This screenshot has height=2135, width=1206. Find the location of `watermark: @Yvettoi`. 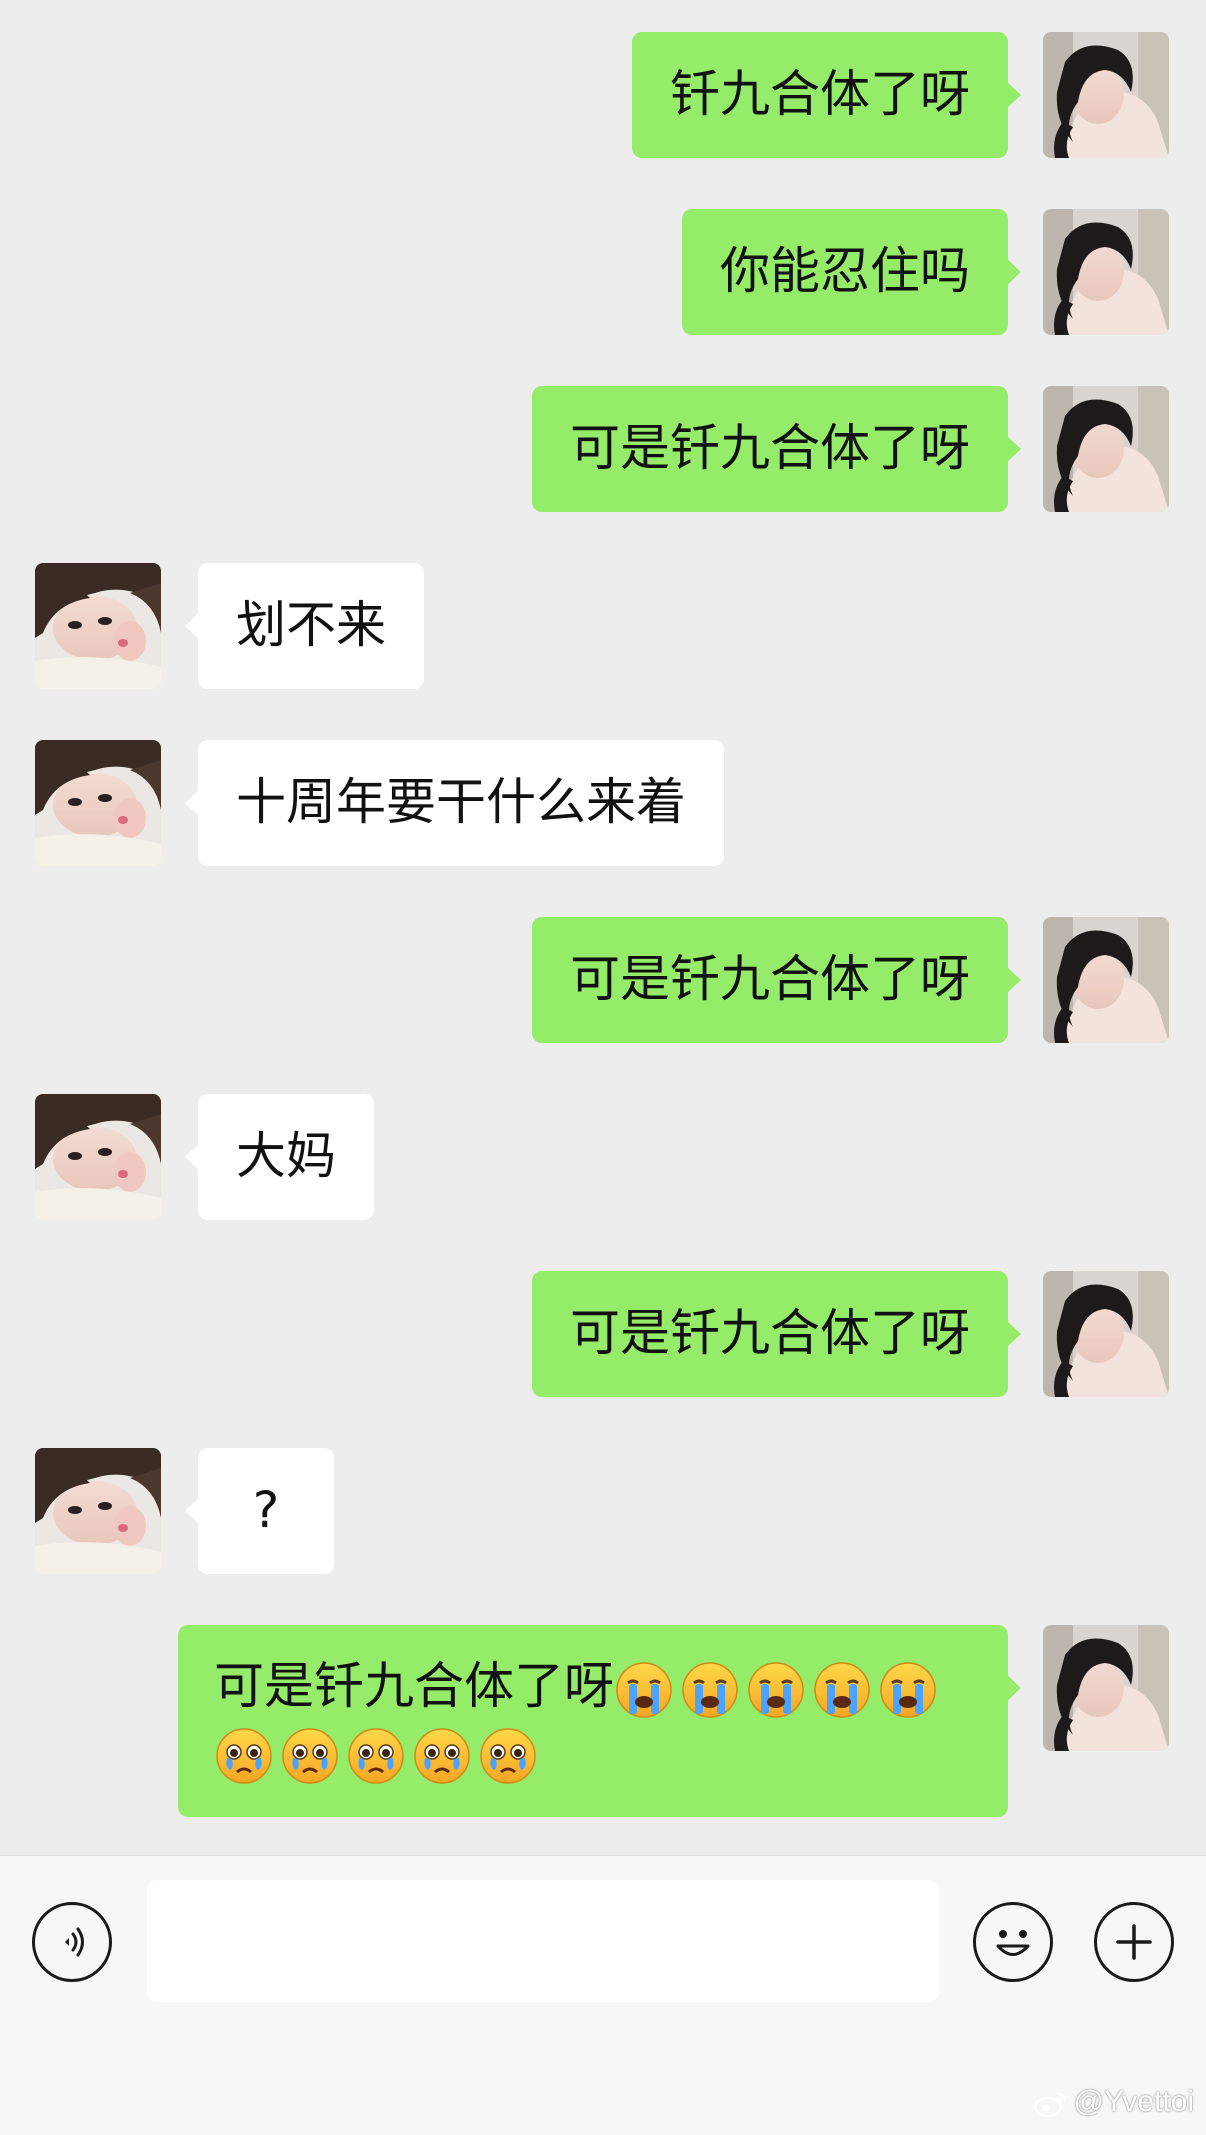

watermark: @Yvettoi is located at coordinates (1113, 2102).